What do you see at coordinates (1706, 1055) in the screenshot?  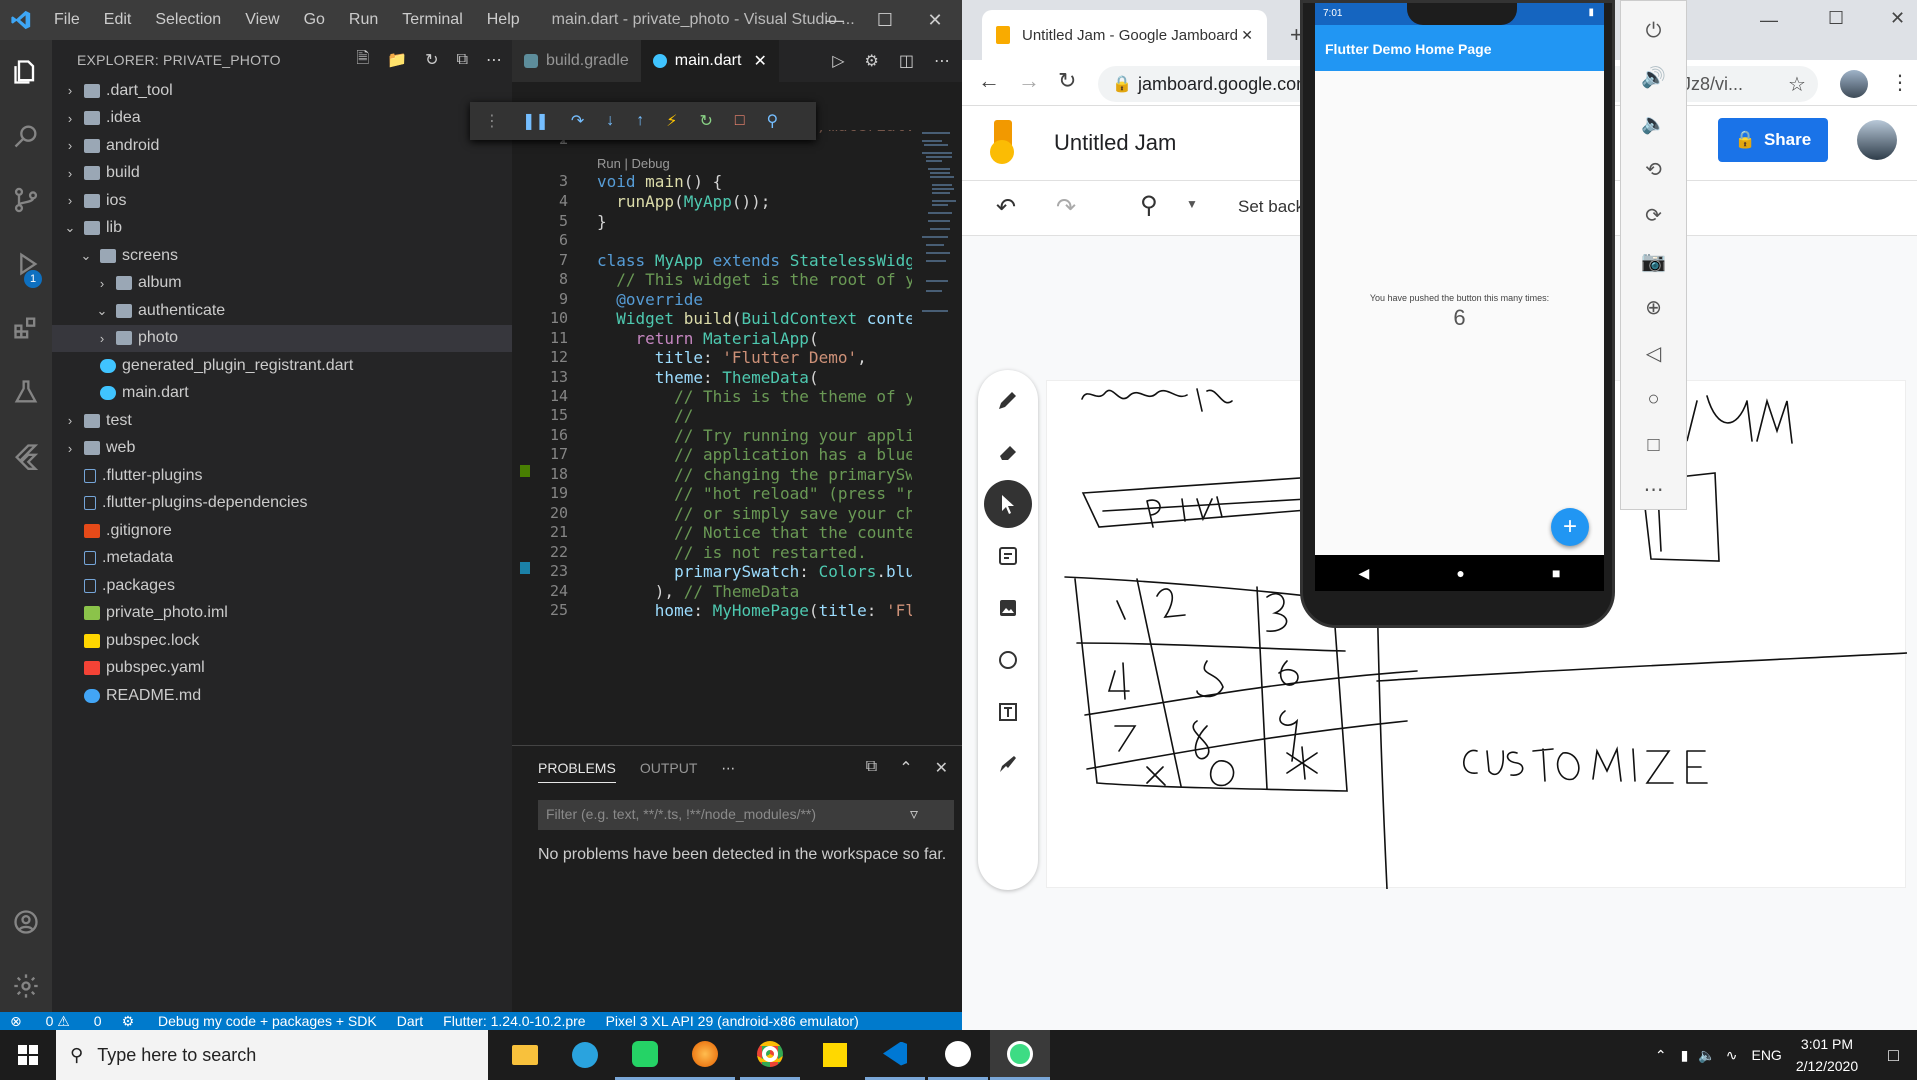 I see `volume-icon: 🔈` at bounding box center [1706, 1055].